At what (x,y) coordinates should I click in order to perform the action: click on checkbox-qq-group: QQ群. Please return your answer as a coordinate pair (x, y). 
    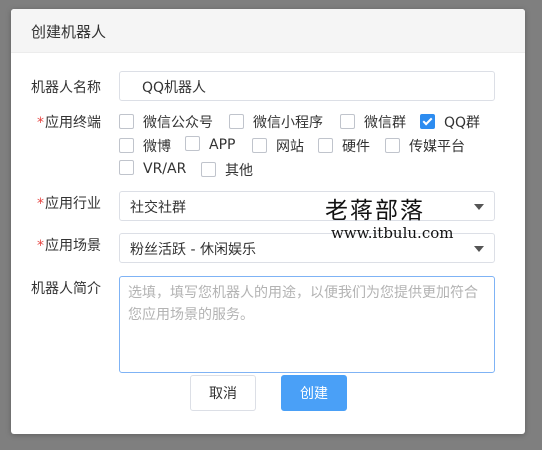
    Looking at the image, I should click on (450, 122).